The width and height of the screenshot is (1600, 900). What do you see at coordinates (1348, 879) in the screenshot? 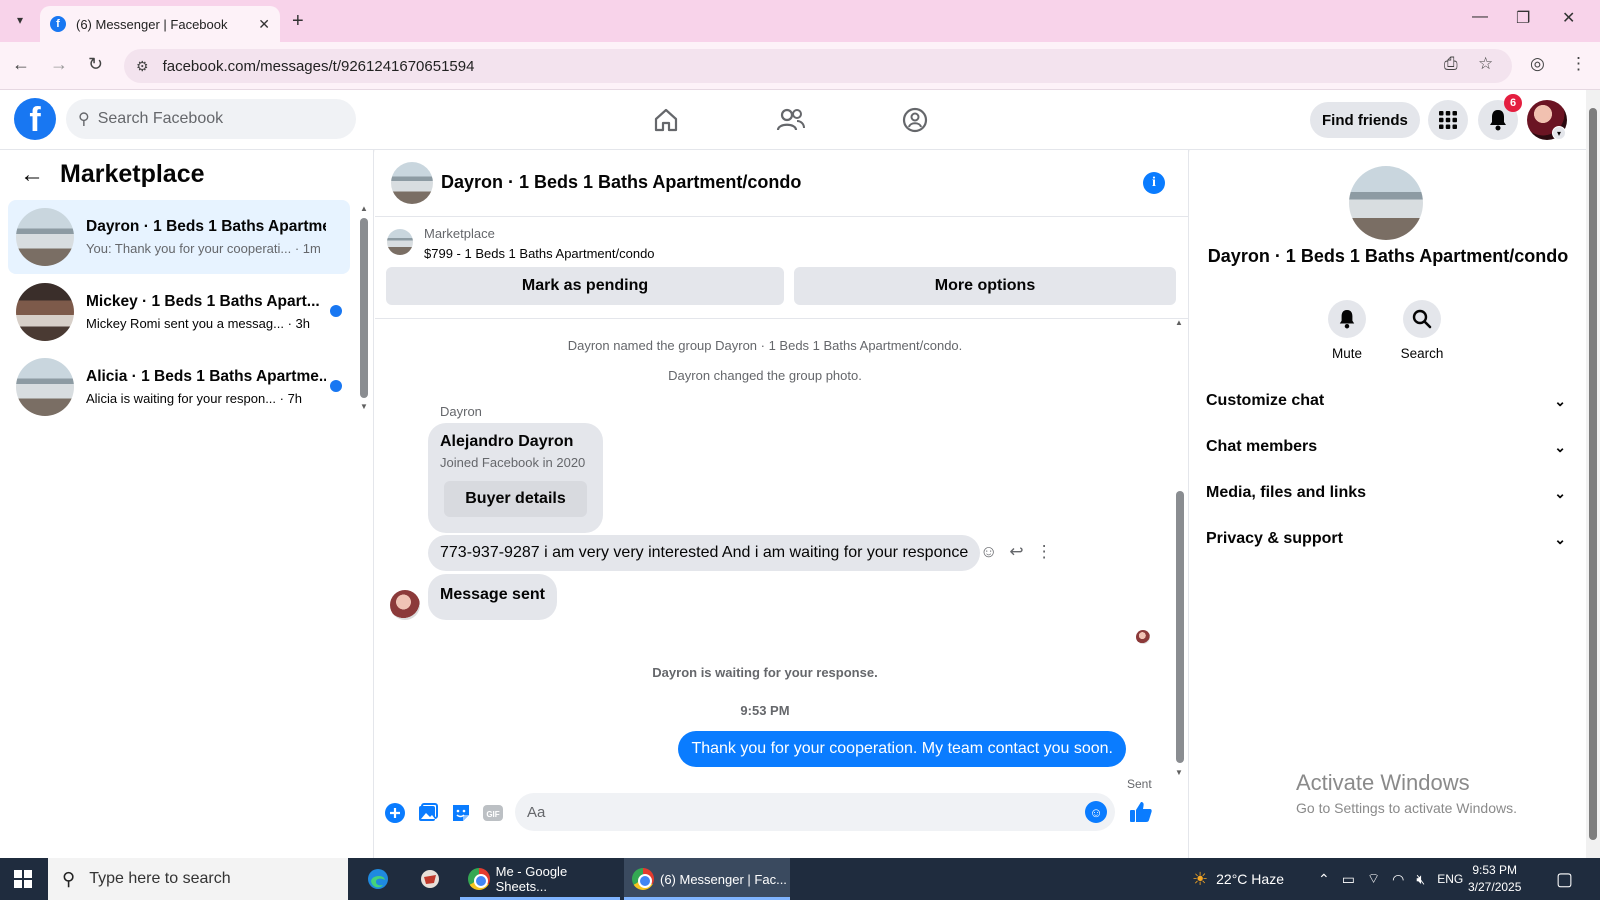
I see `battery-icon: ▭` at bounding box center [1348, 879].